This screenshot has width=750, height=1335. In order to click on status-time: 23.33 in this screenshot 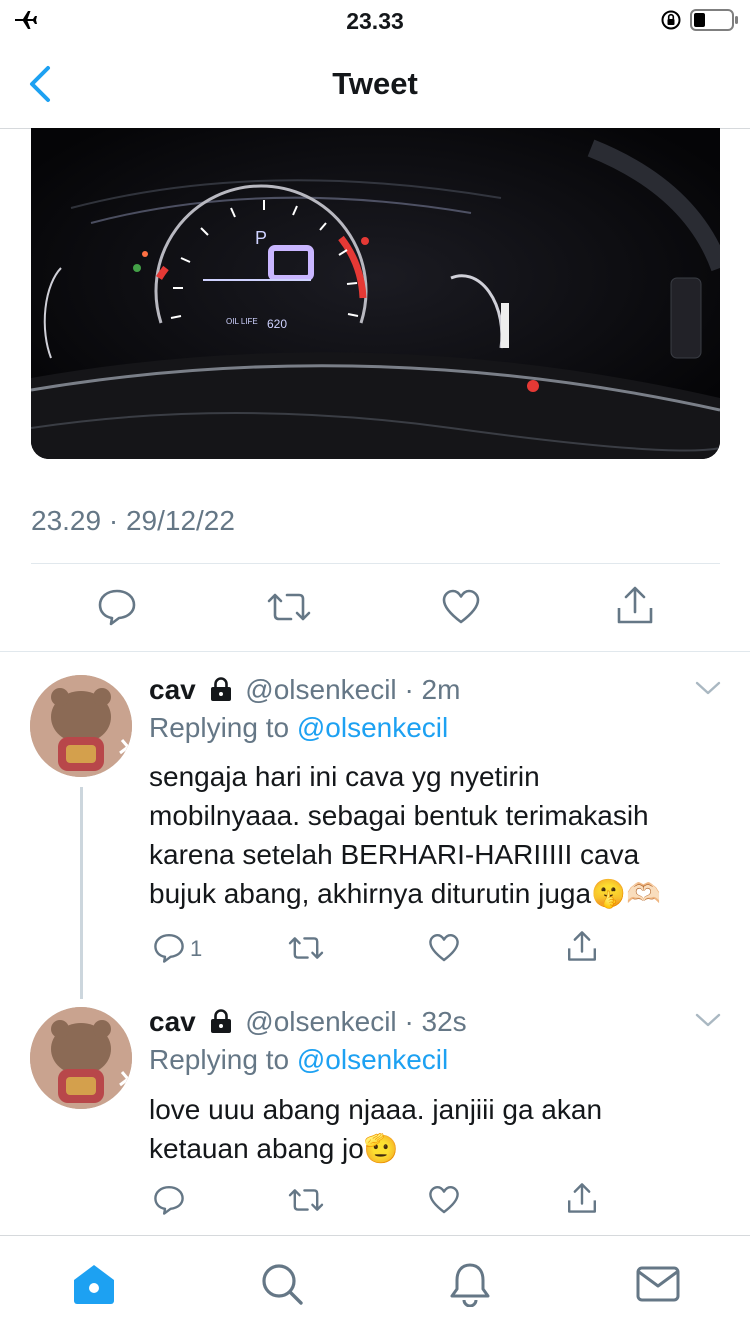, I will do `click(375, 21)`.